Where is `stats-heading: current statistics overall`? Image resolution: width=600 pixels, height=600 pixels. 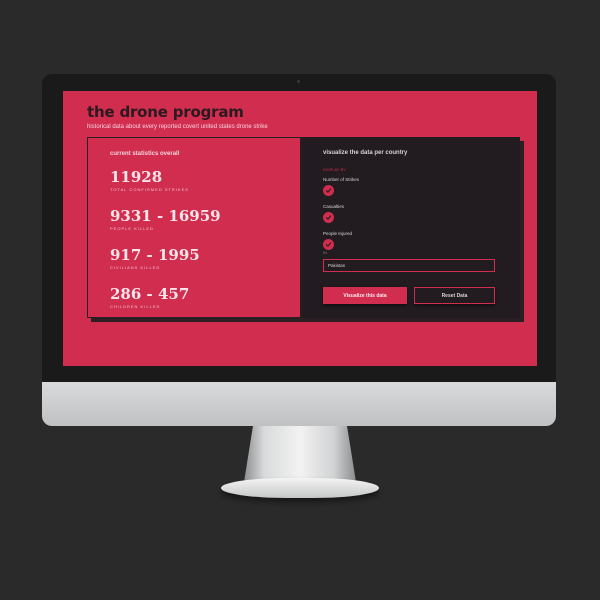 stats-heading: current statistics overall is located at coordinates (145, 154).